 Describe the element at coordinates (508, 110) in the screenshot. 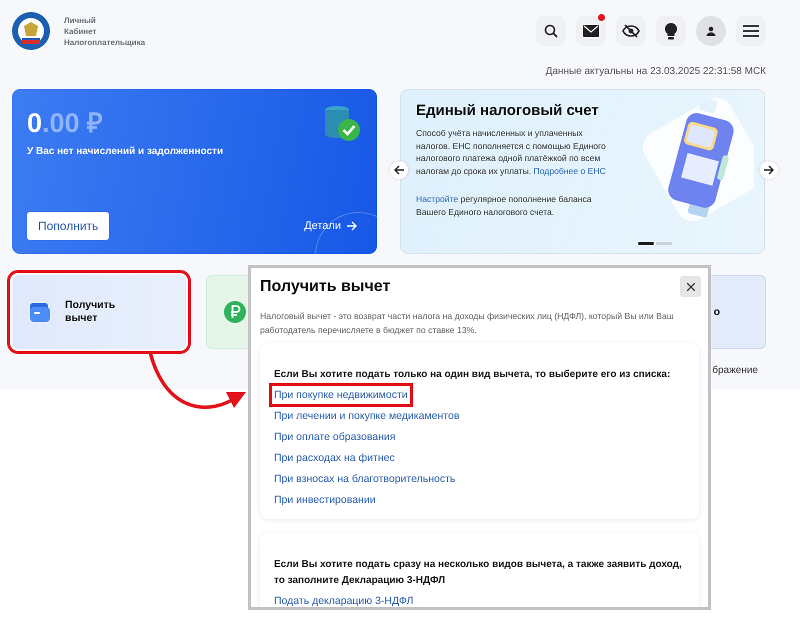

I see `ens-title: Единый налоговый счет` at that location.